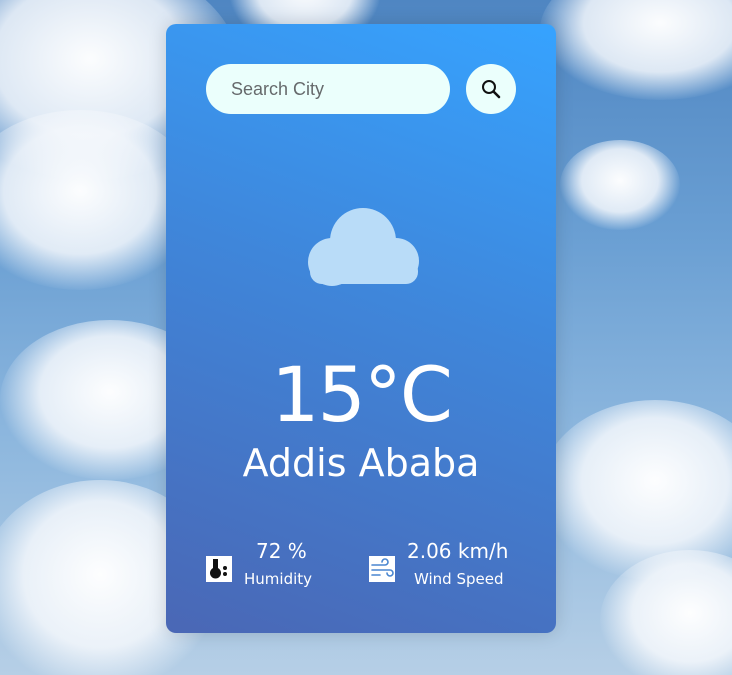 This screenshot has width=732, height=675. What do you see at coordinates (361, 463) in the screenshot?
I see `city-name: Addis Ababa` at bounding box center [361, 463].